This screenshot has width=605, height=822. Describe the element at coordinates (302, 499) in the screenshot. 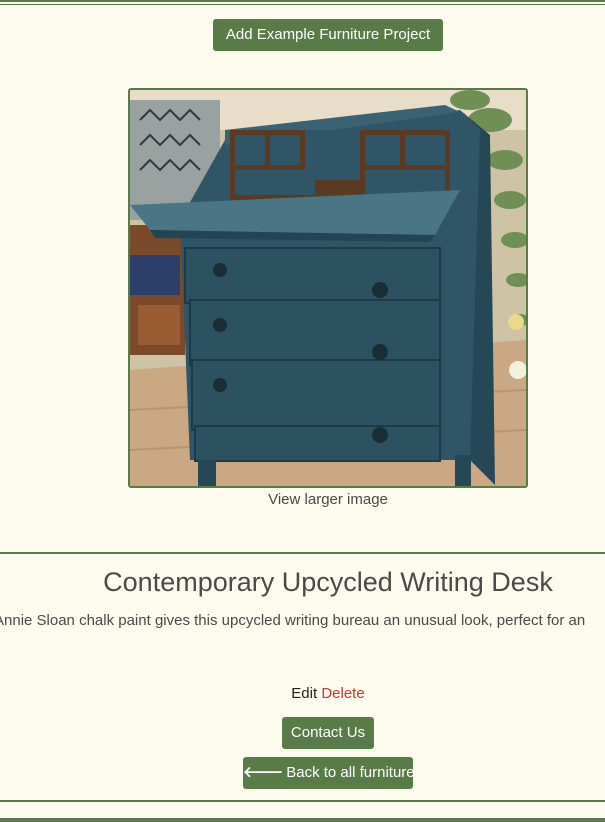

I see `view-larger-image-link: View larger image` at that location.